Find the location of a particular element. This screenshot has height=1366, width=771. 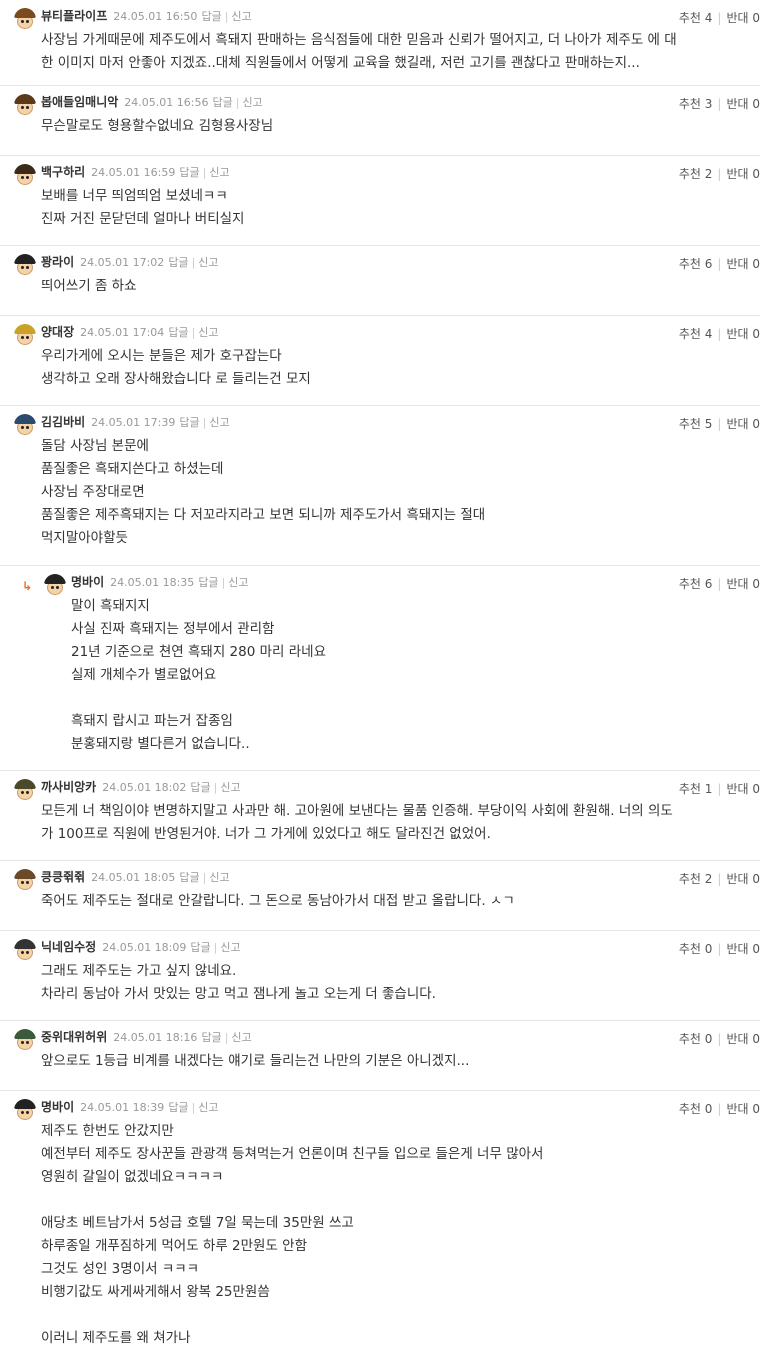

nickname: 백구하리 is located at coordinates (63, 172).